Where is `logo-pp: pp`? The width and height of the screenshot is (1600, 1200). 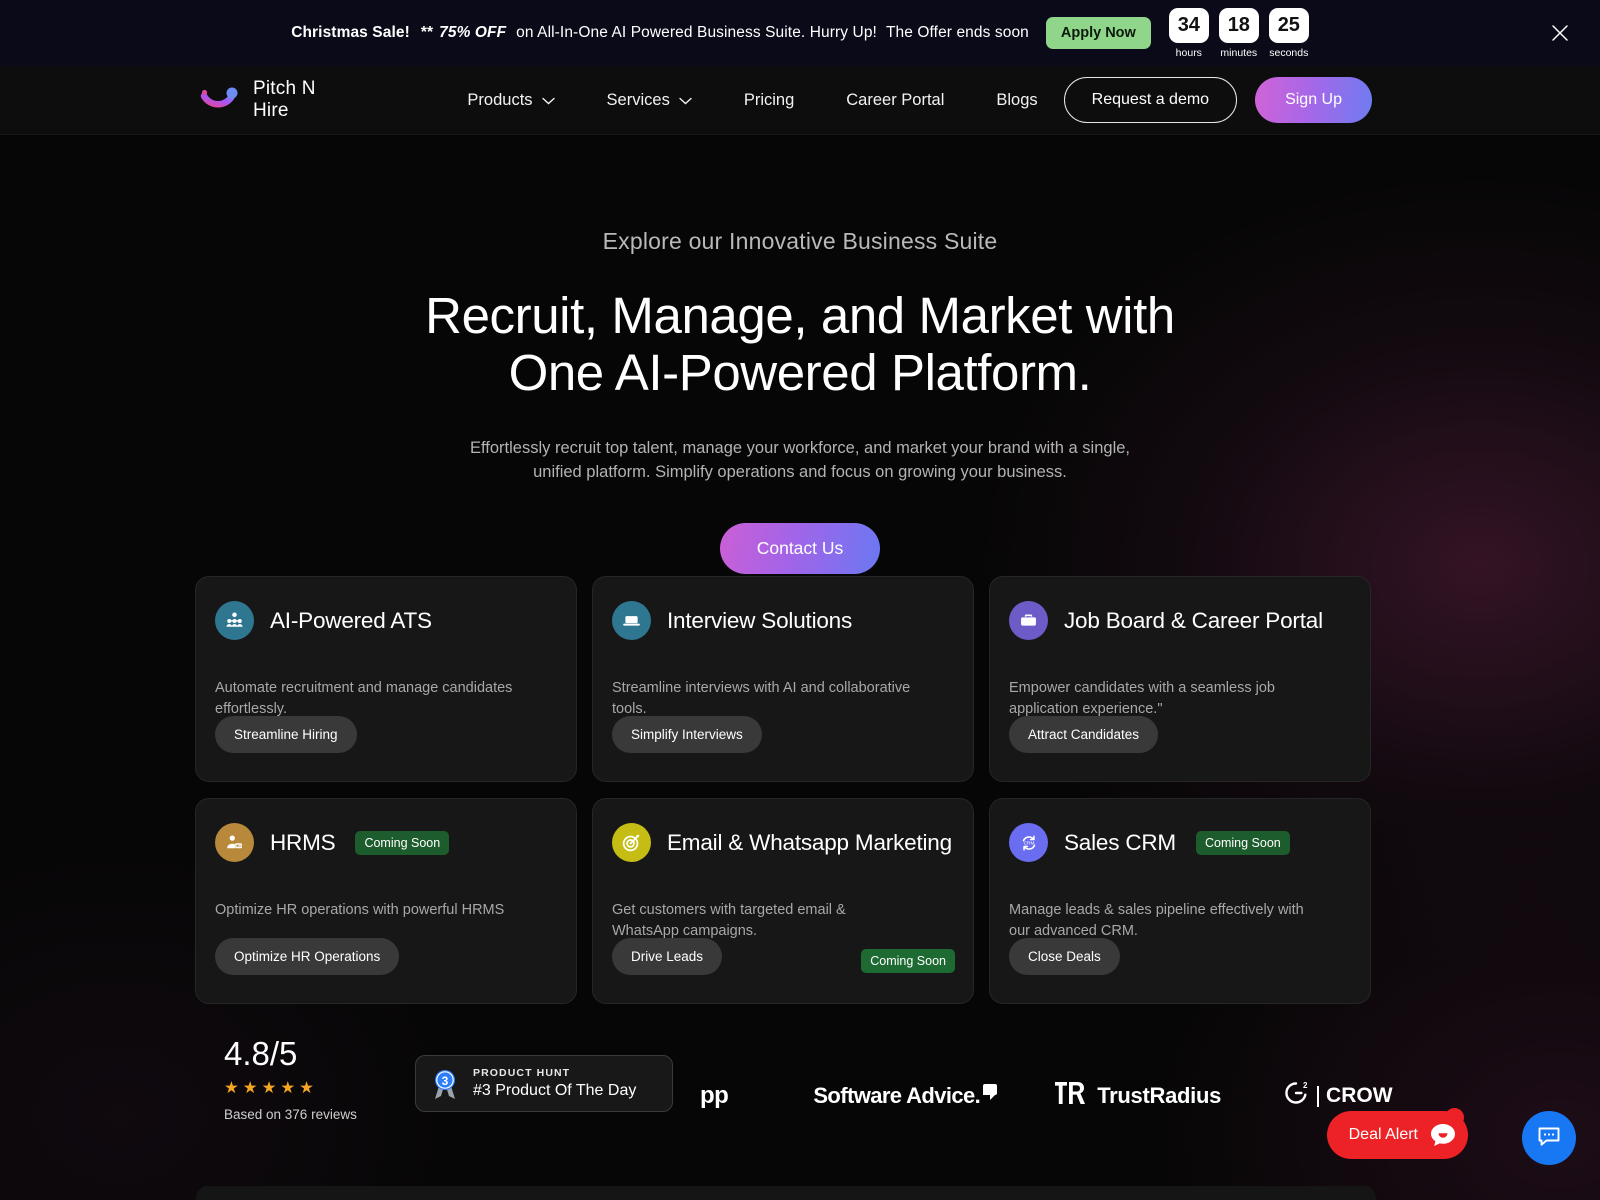 logo-pp: pp is located at coordinates (714, 1095).